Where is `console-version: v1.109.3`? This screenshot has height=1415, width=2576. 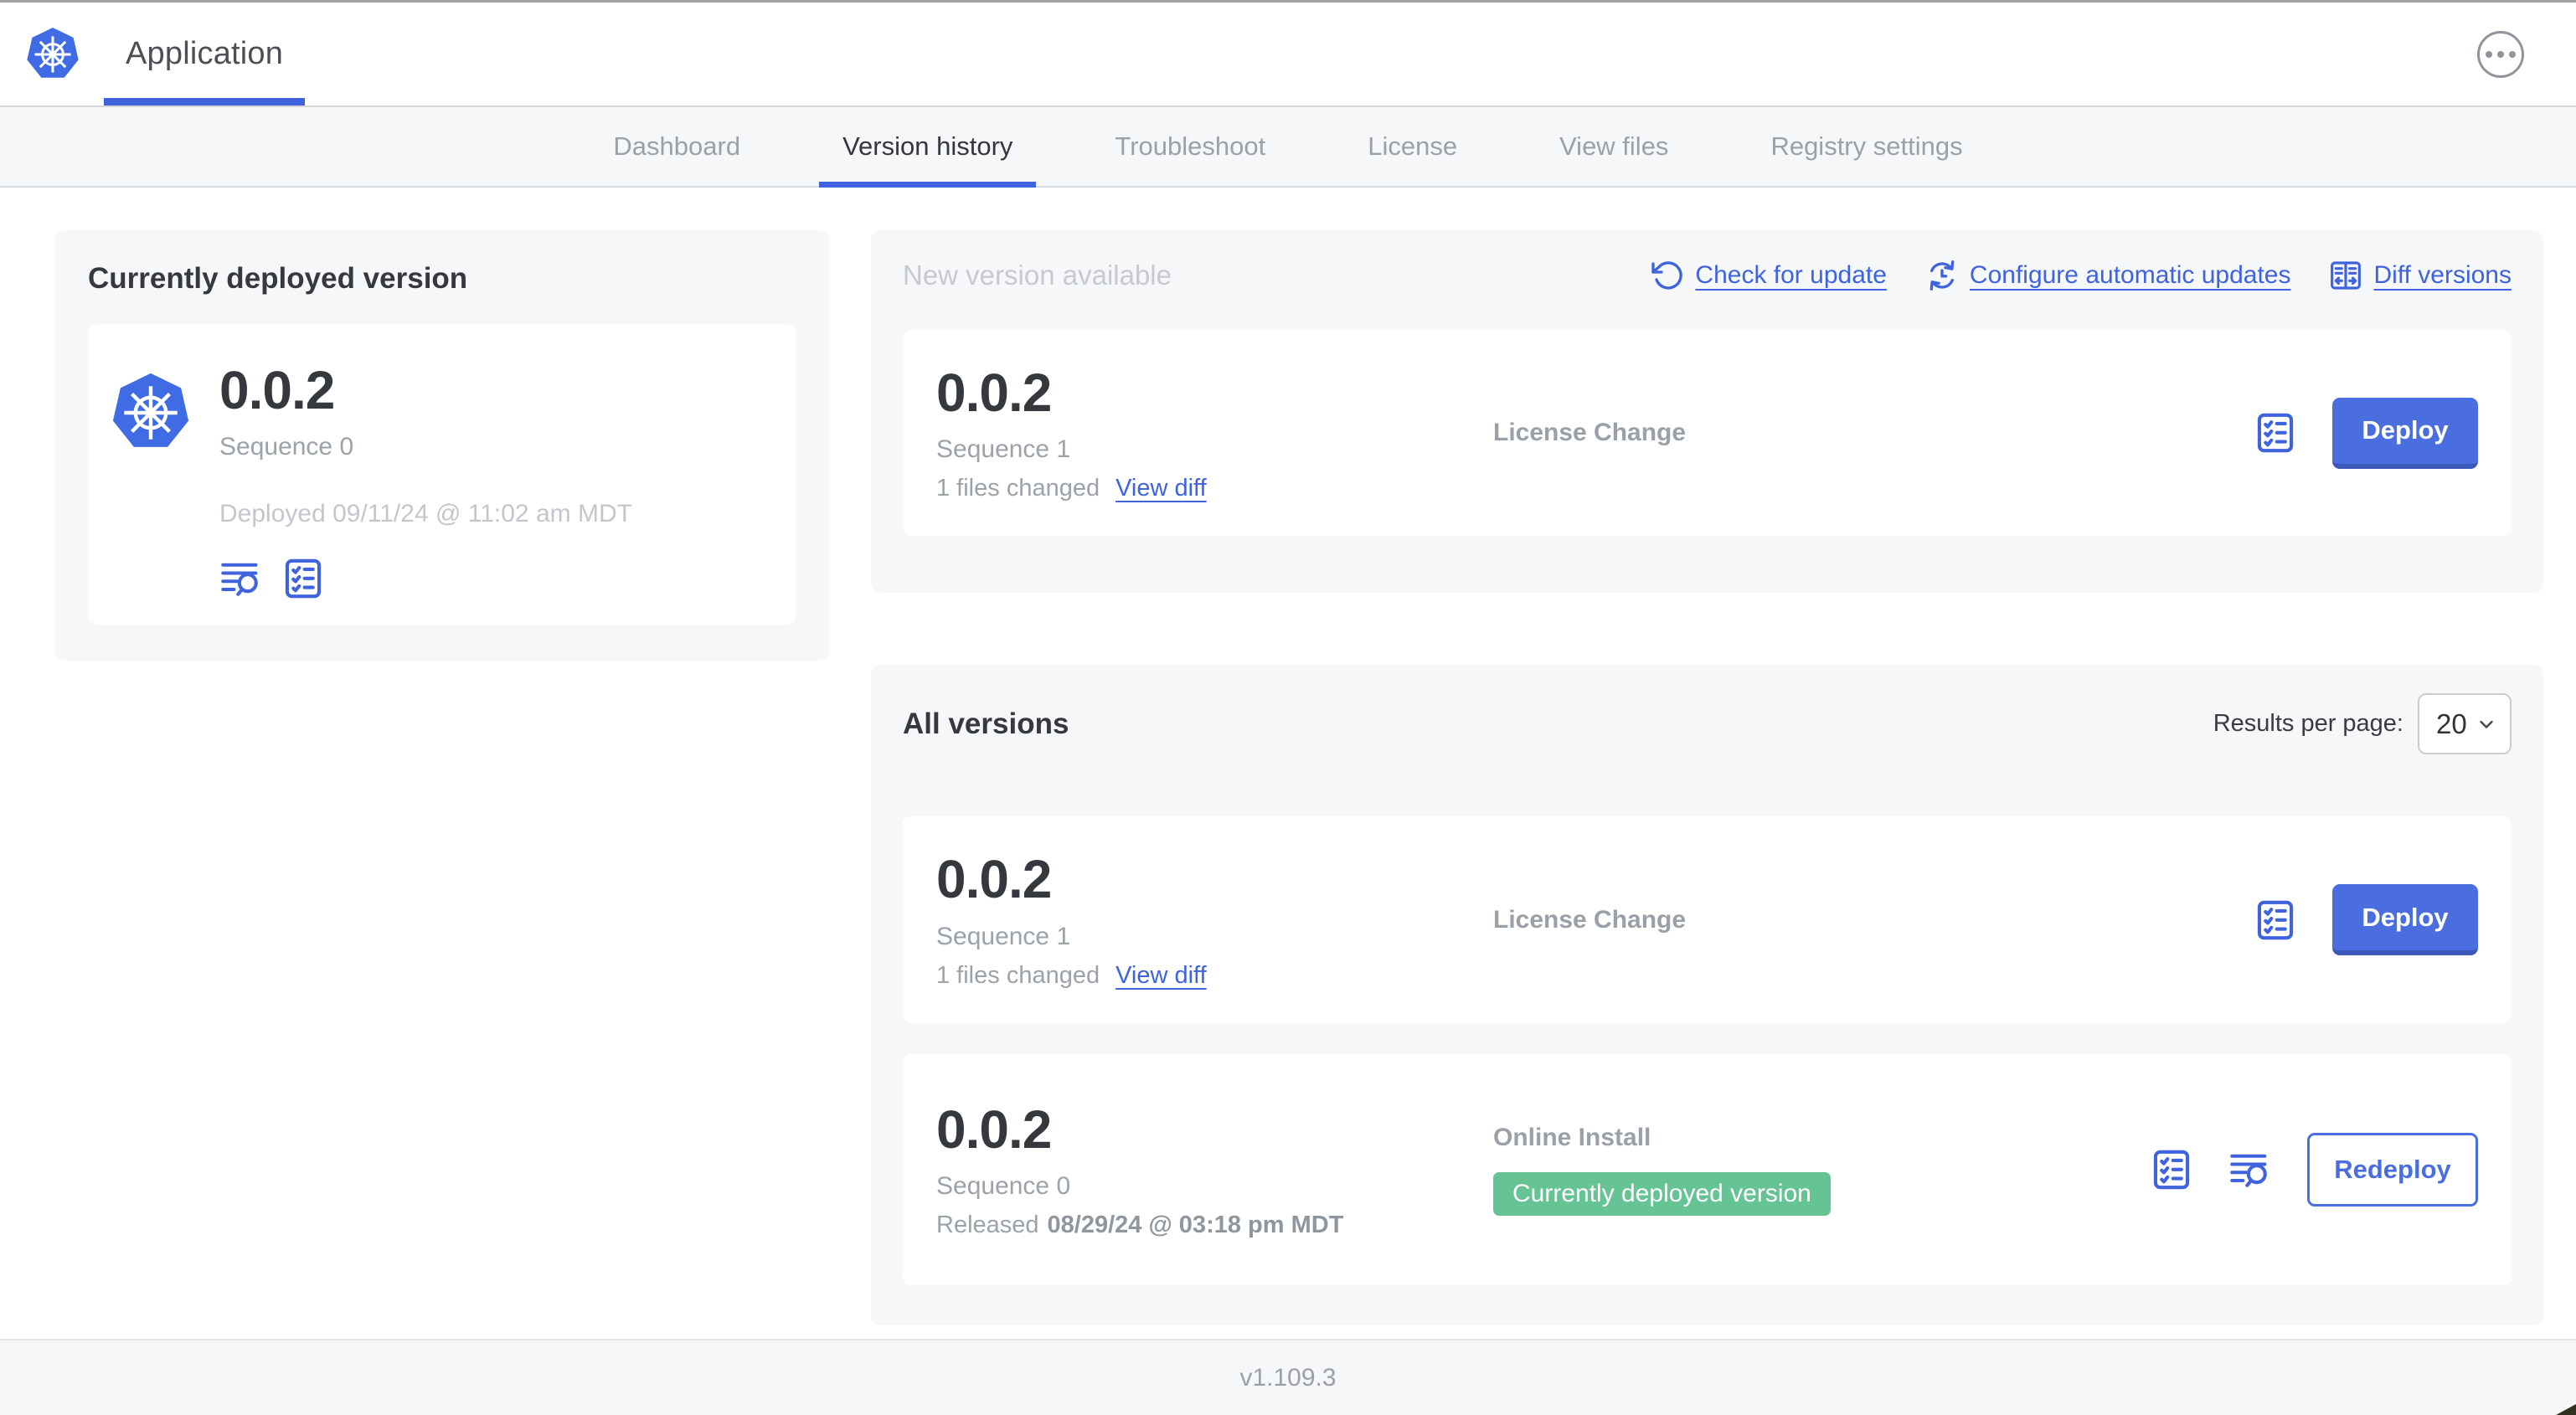 console-version: v1.109.3 is located at coordinates (1288, 1377).